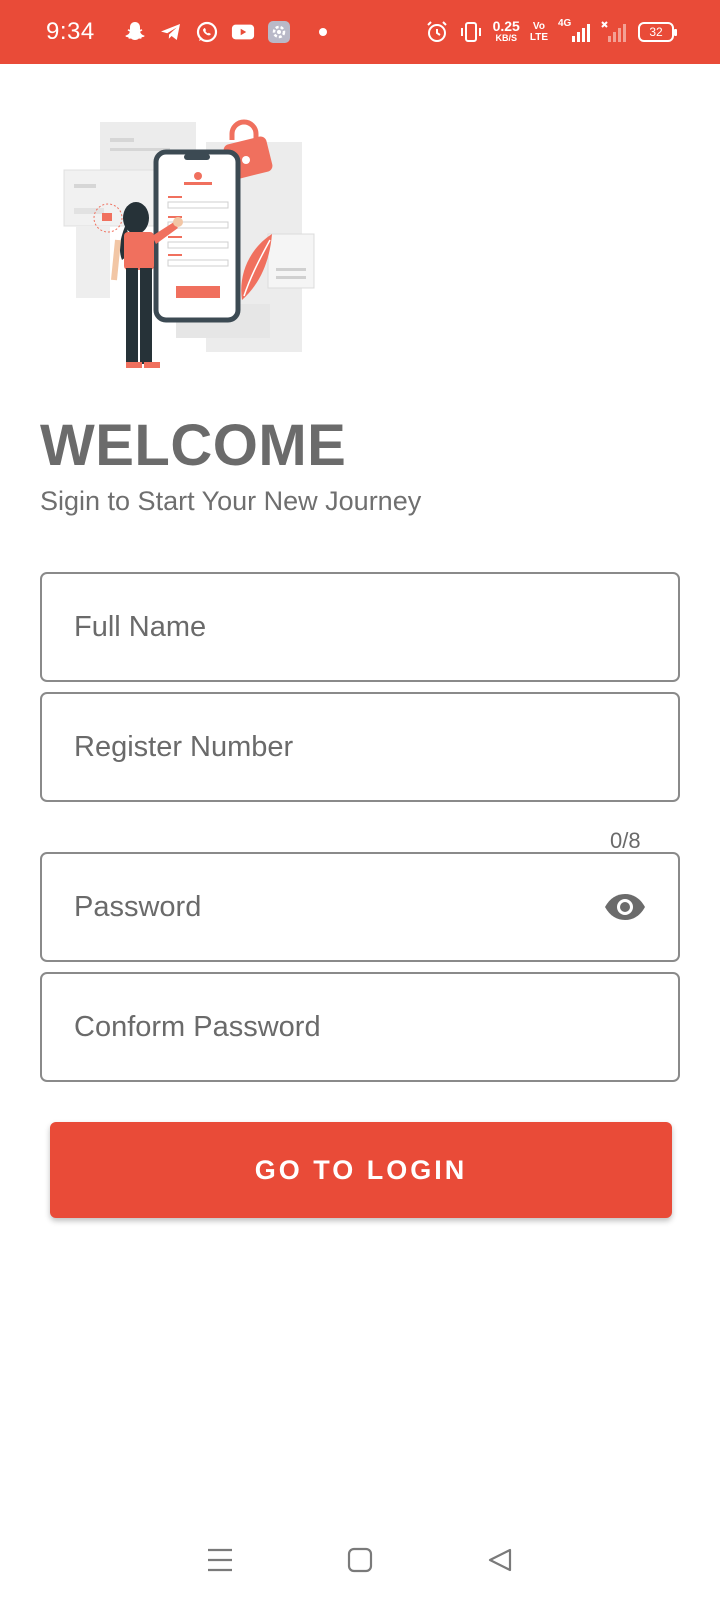 This screenshot has width=720, height=1600. Describe the element at coordinates (220, 1560) in the screenshot. I see `menu-icon` at that location.